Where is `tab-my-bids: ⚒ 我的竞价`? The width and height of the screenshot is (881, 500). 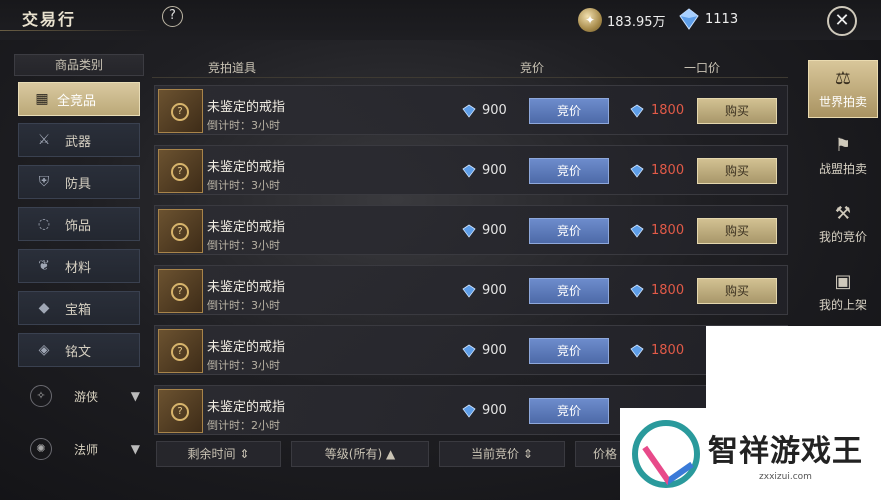 tab-my-bids: ⚒ 我的竞价 is located at coordinates (843, 225).